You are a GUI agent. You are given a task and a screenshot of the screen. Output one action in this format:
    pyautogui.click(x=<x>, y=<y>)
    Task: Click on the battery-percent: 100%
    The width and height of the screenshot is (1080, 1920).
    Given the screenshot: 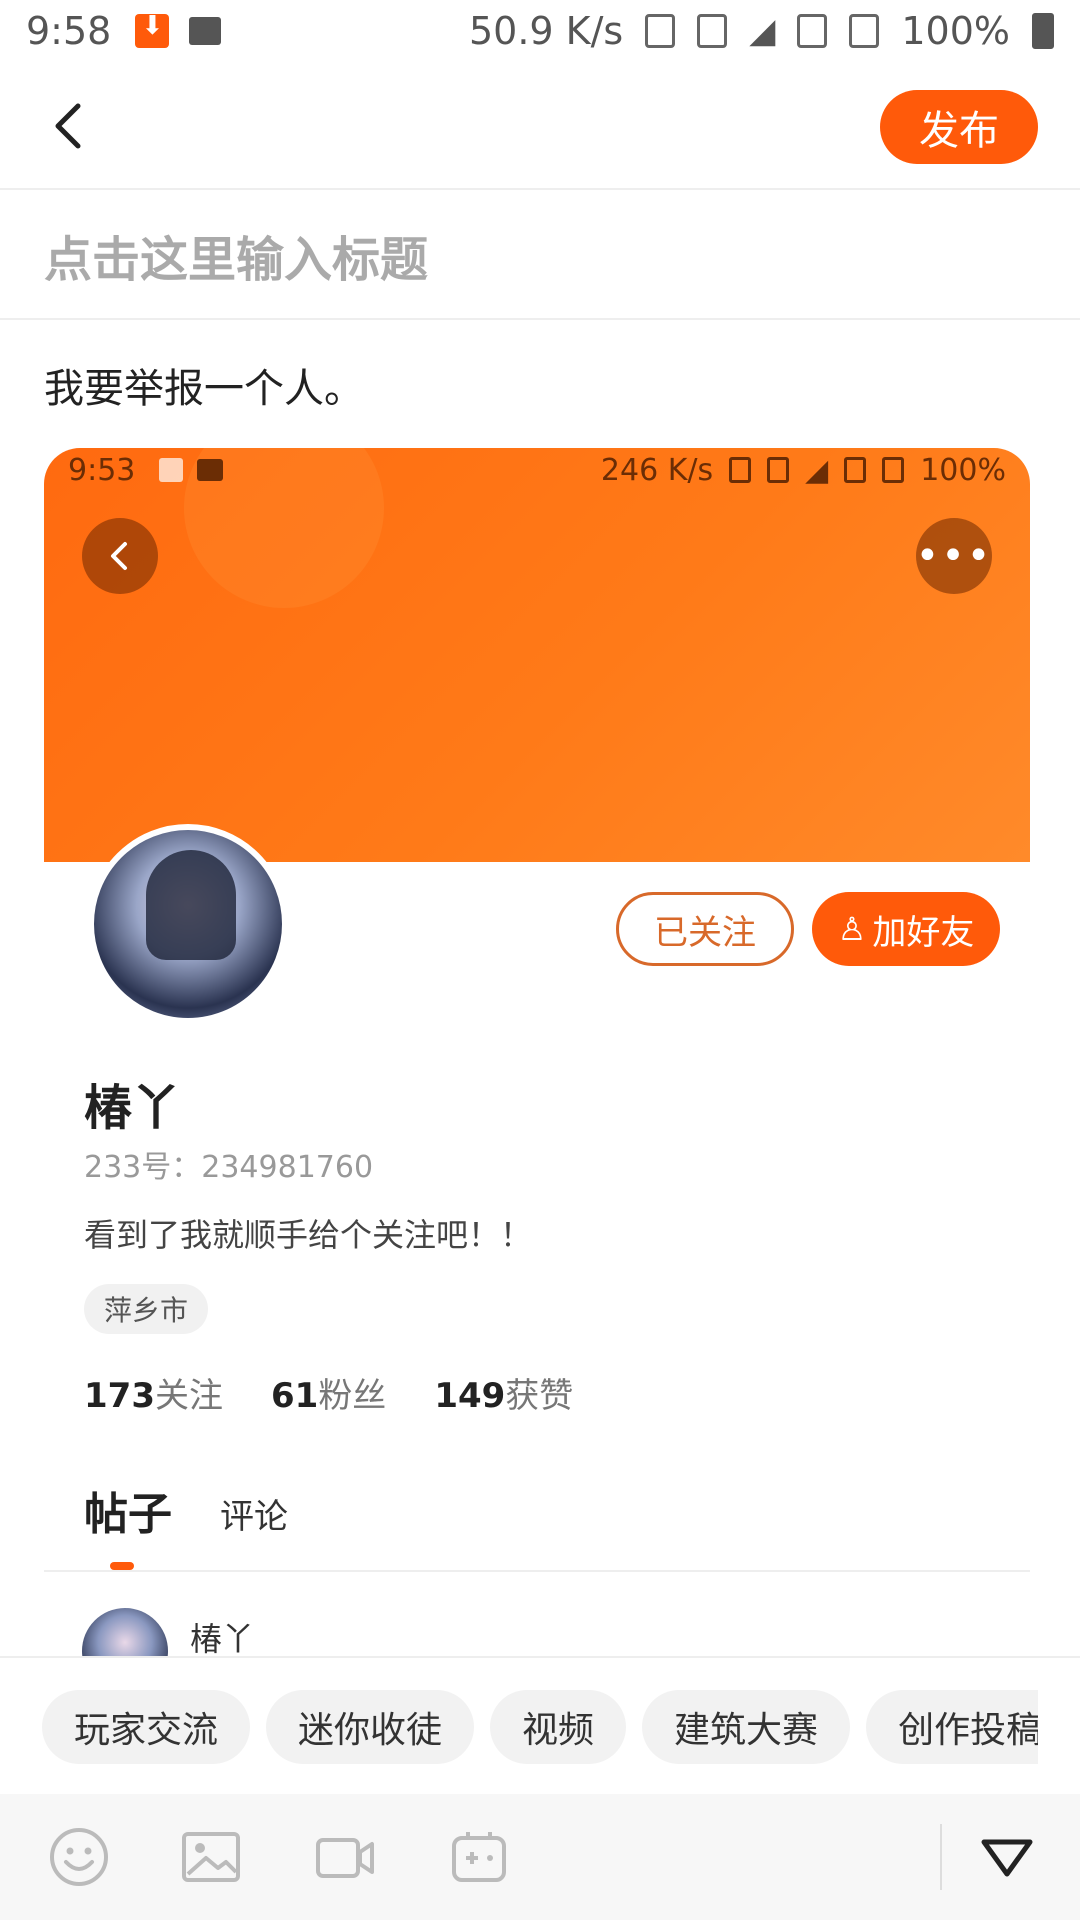 What is the action you would take?
    pyautogui.click(x=955, y=31)
    